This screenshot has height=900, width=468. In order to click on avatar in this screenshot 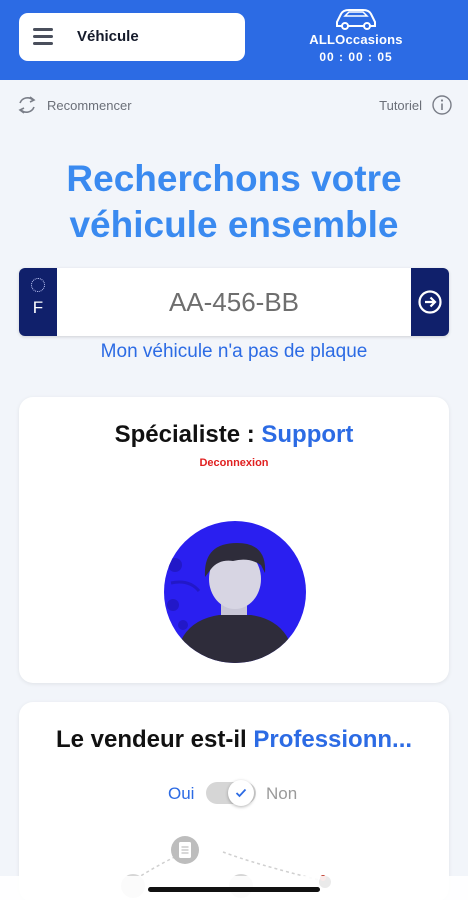, I will do `click(235, 592)`.